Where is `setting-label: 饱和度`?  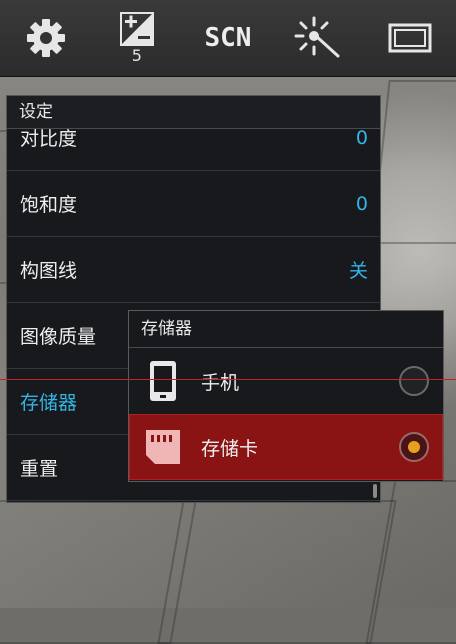 setting-label: 饱和度 is located at coordinates (49, 205).